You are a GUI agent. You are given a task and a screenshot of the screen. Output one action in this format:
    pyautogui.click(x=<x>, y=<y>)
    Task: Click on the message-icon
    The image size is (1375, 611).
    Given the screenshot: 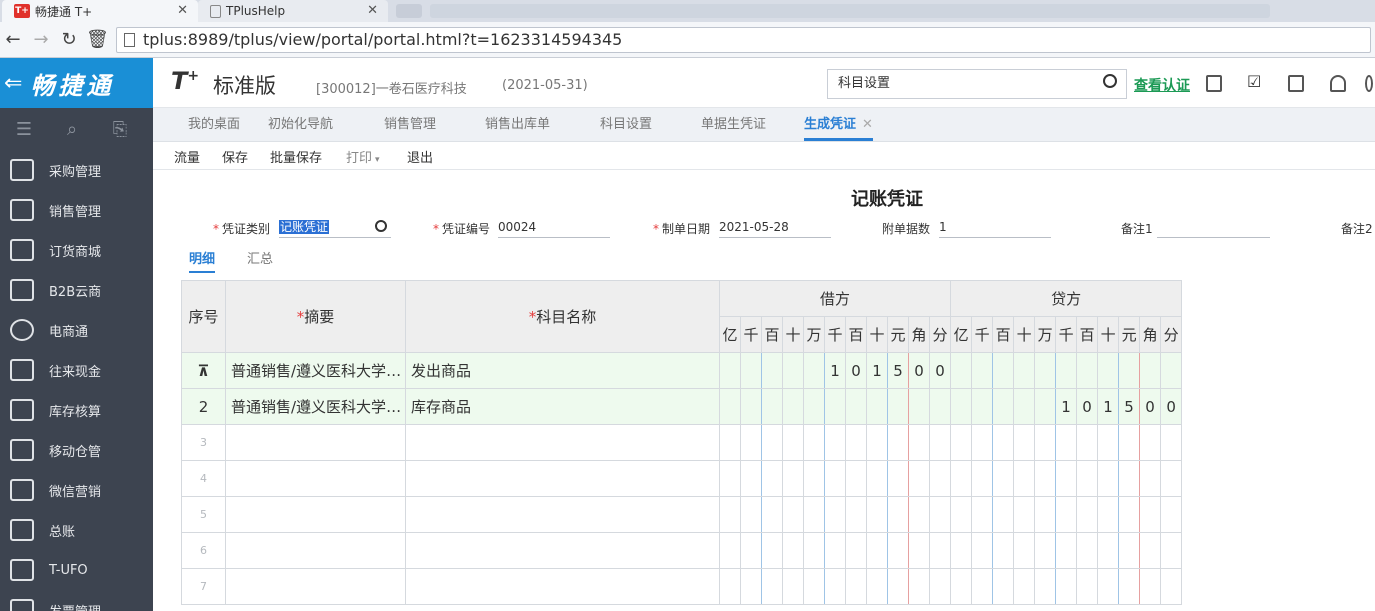 What is the action you would take?
    pyautogui.click(x=1296, y=83)
    